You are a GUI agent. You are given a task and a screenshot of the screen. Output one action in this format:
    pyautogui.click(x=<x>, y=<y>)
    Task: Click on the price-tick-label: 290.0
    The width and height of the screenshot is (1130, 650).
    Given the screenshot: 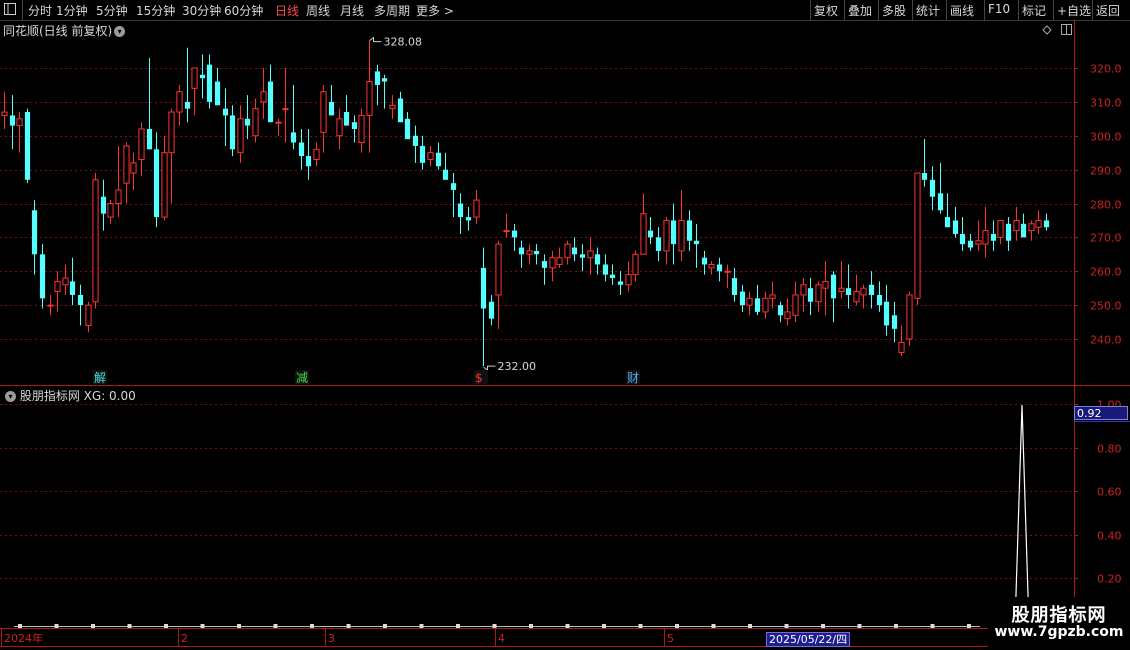 What is the action you would take?
    pyautogui.click(x=1106, y=171)
    